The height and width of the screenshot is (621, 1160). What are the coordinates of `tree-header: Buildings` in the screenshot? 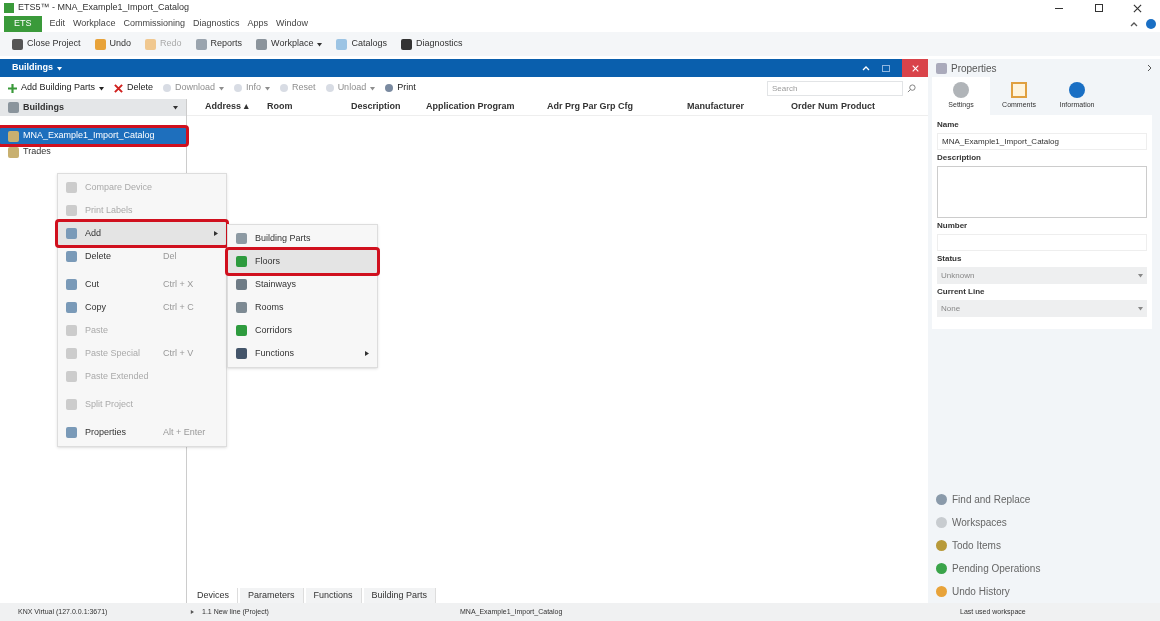 It's located at (93, 107).